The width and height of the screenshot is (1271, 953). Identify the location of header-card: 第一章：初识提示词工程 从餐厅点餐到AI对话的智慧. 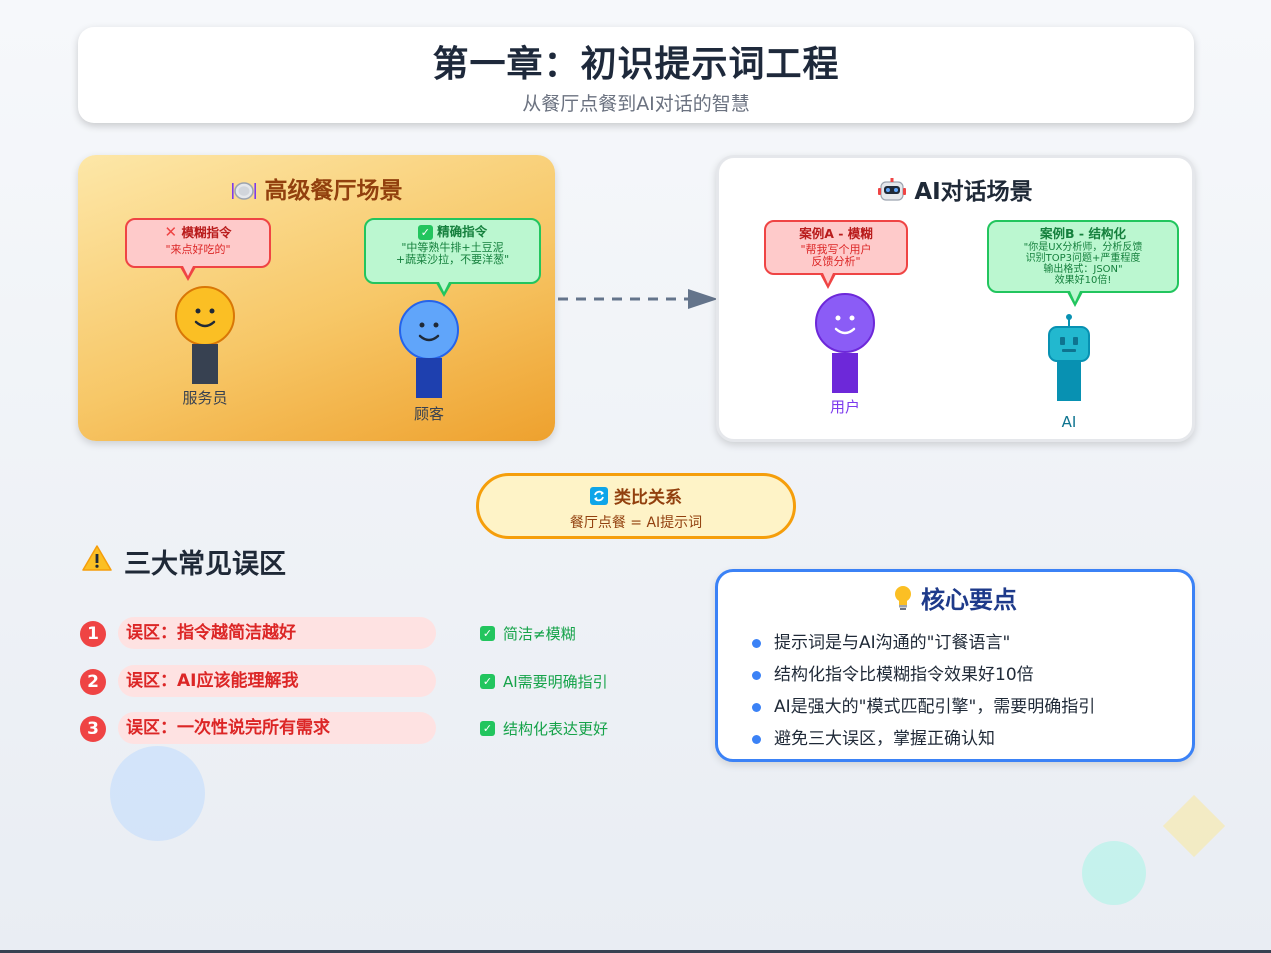
(636, 75).